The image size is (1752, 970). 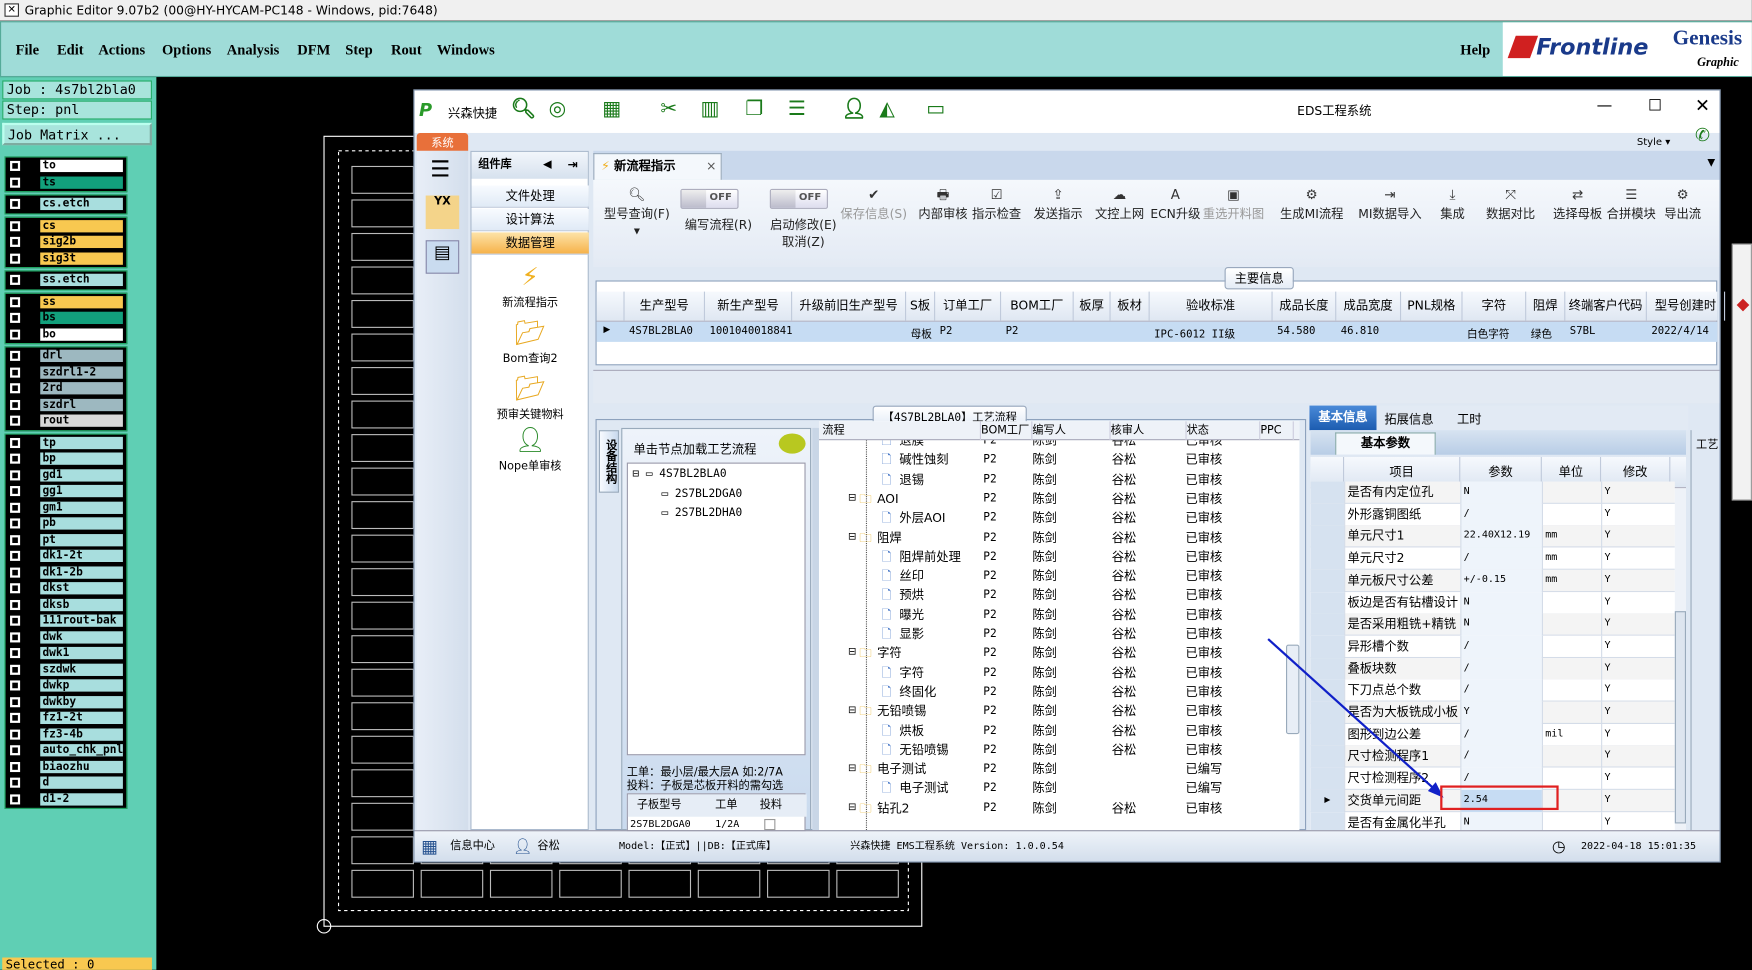 What do you see at coordinates (1353, 716) in the screenshot?
I see `annotation-arrow` at bounding box center [1353, 716].